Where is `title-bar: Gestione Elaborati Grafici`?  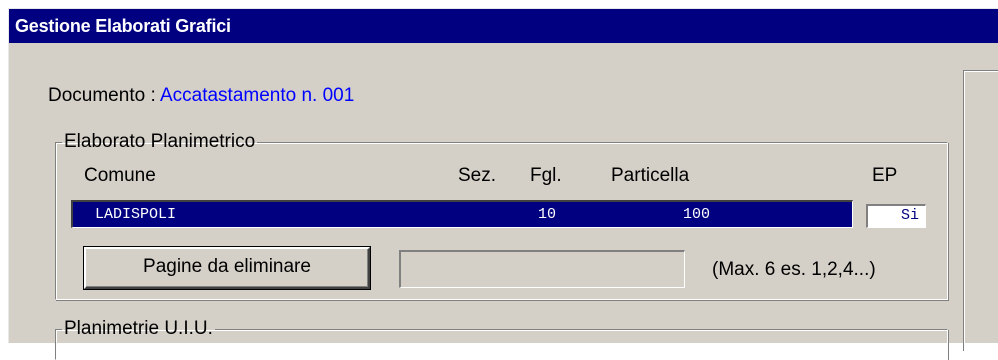 title-bar: Gestione Elaborati Grafici is located at coordinates (503, 26).